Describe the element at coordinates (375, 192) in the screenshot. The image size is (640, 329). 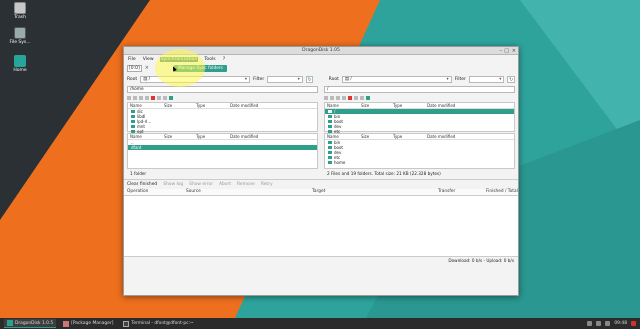
I see `col-target: Target` at that location.